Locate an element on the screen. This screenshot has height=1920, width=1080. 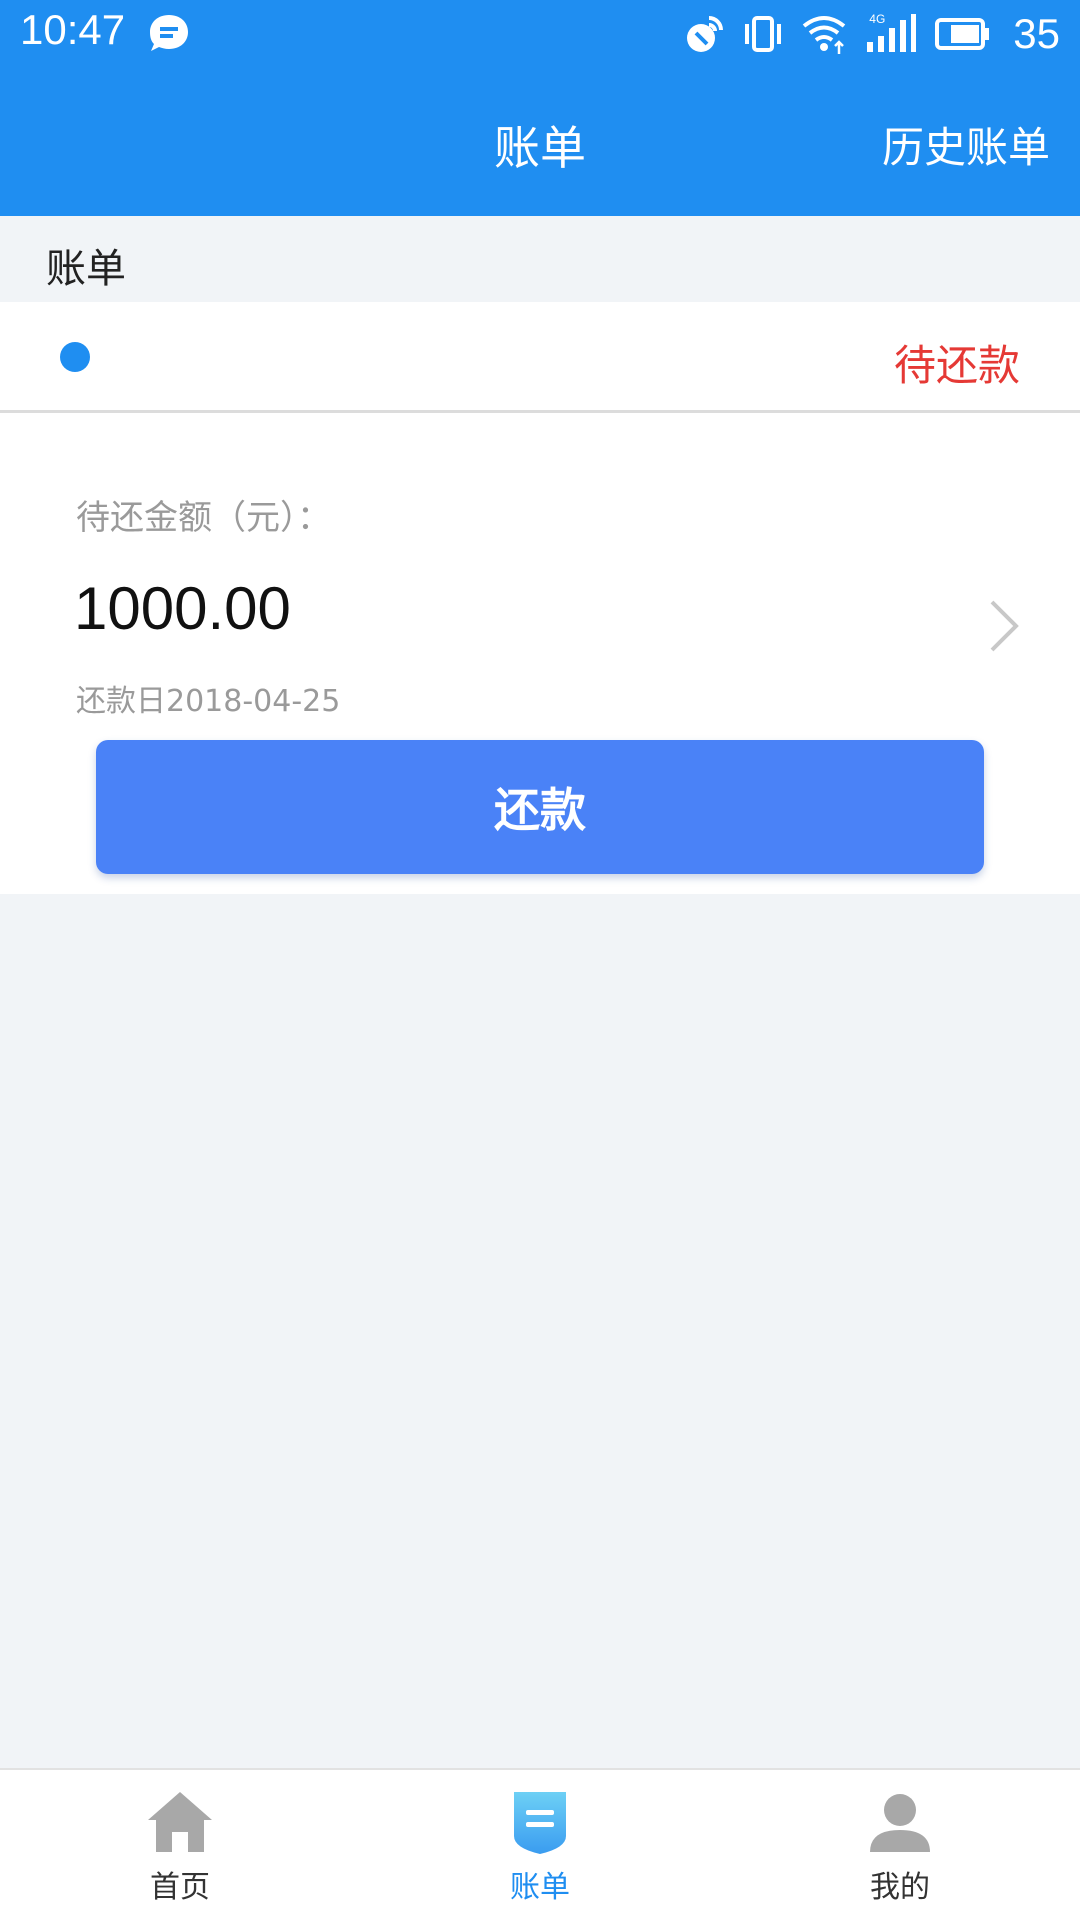
battery-icon is located at coordinates (962, 34).